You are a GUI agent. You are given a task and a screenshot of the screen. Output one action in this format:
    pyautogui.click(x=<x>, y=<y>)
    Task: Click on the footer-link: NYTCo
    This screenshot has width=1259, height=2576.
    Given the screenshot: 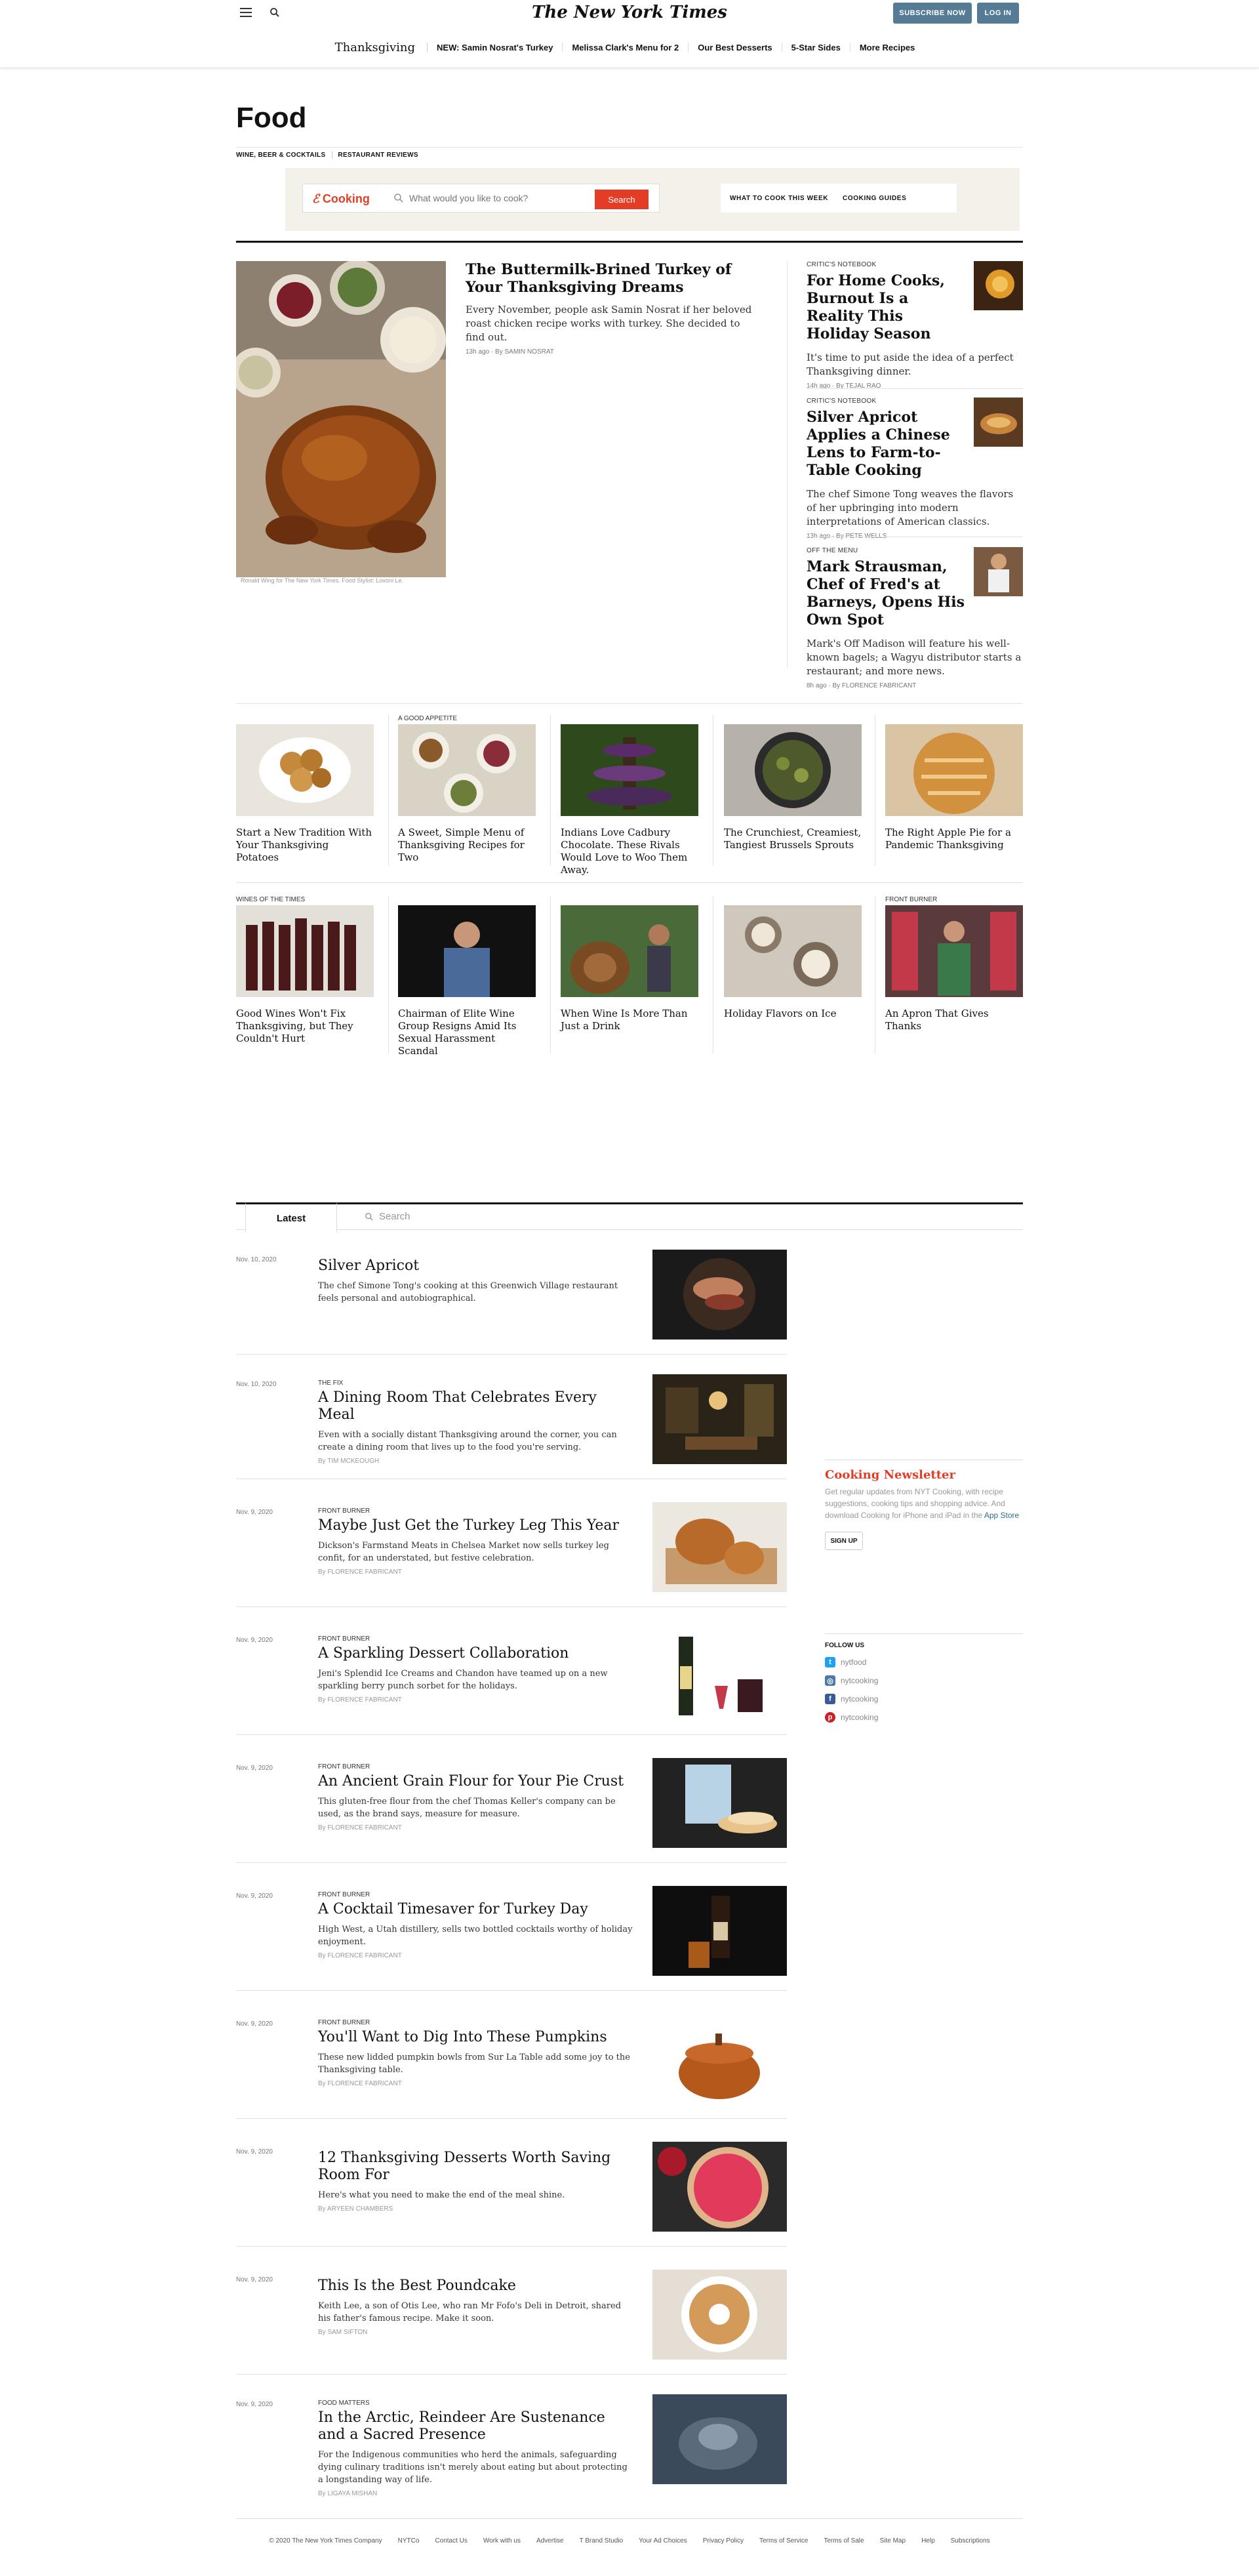 What is the action you would take?
    pyautogui.click(x=409, y=2541)
    